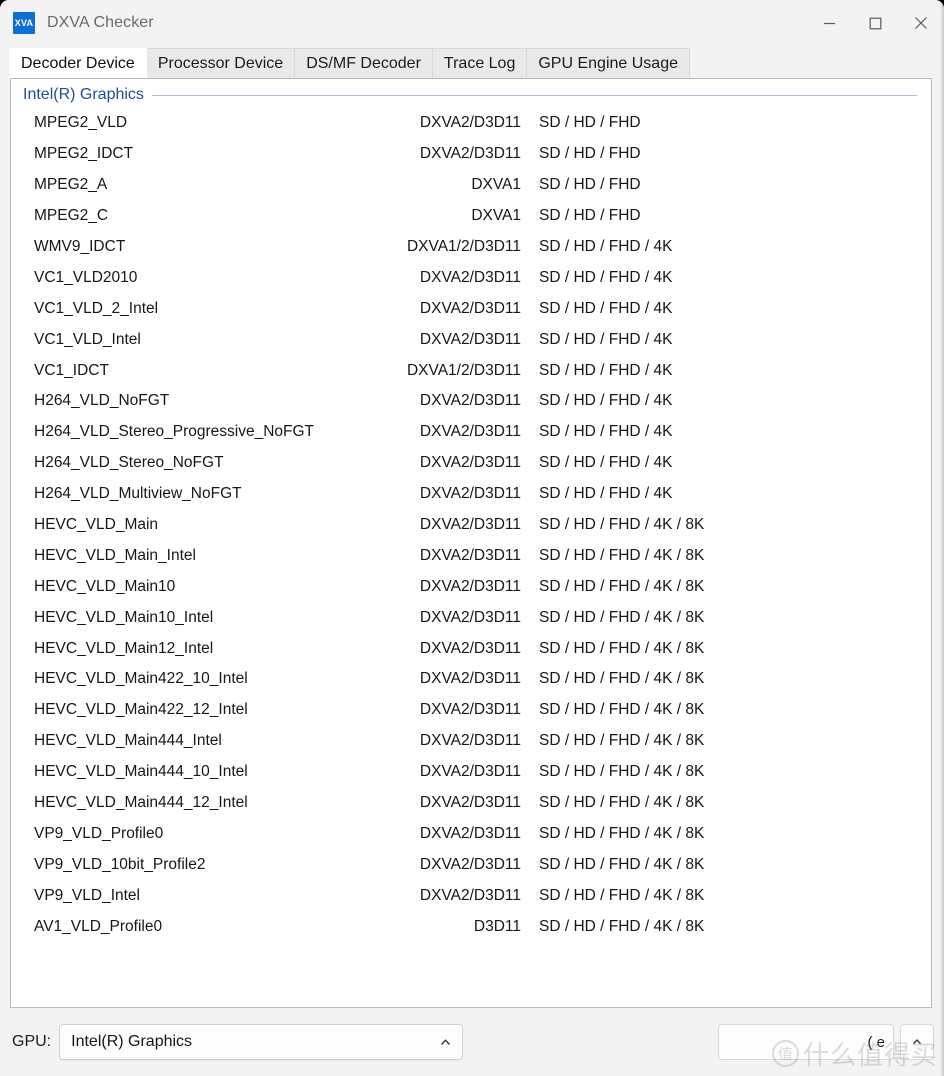 The height and width of the screenshot is (1076, 944). I want to click on decoder-name: HEVC_VLD_Main422_10_Intel, so click(141, 679).